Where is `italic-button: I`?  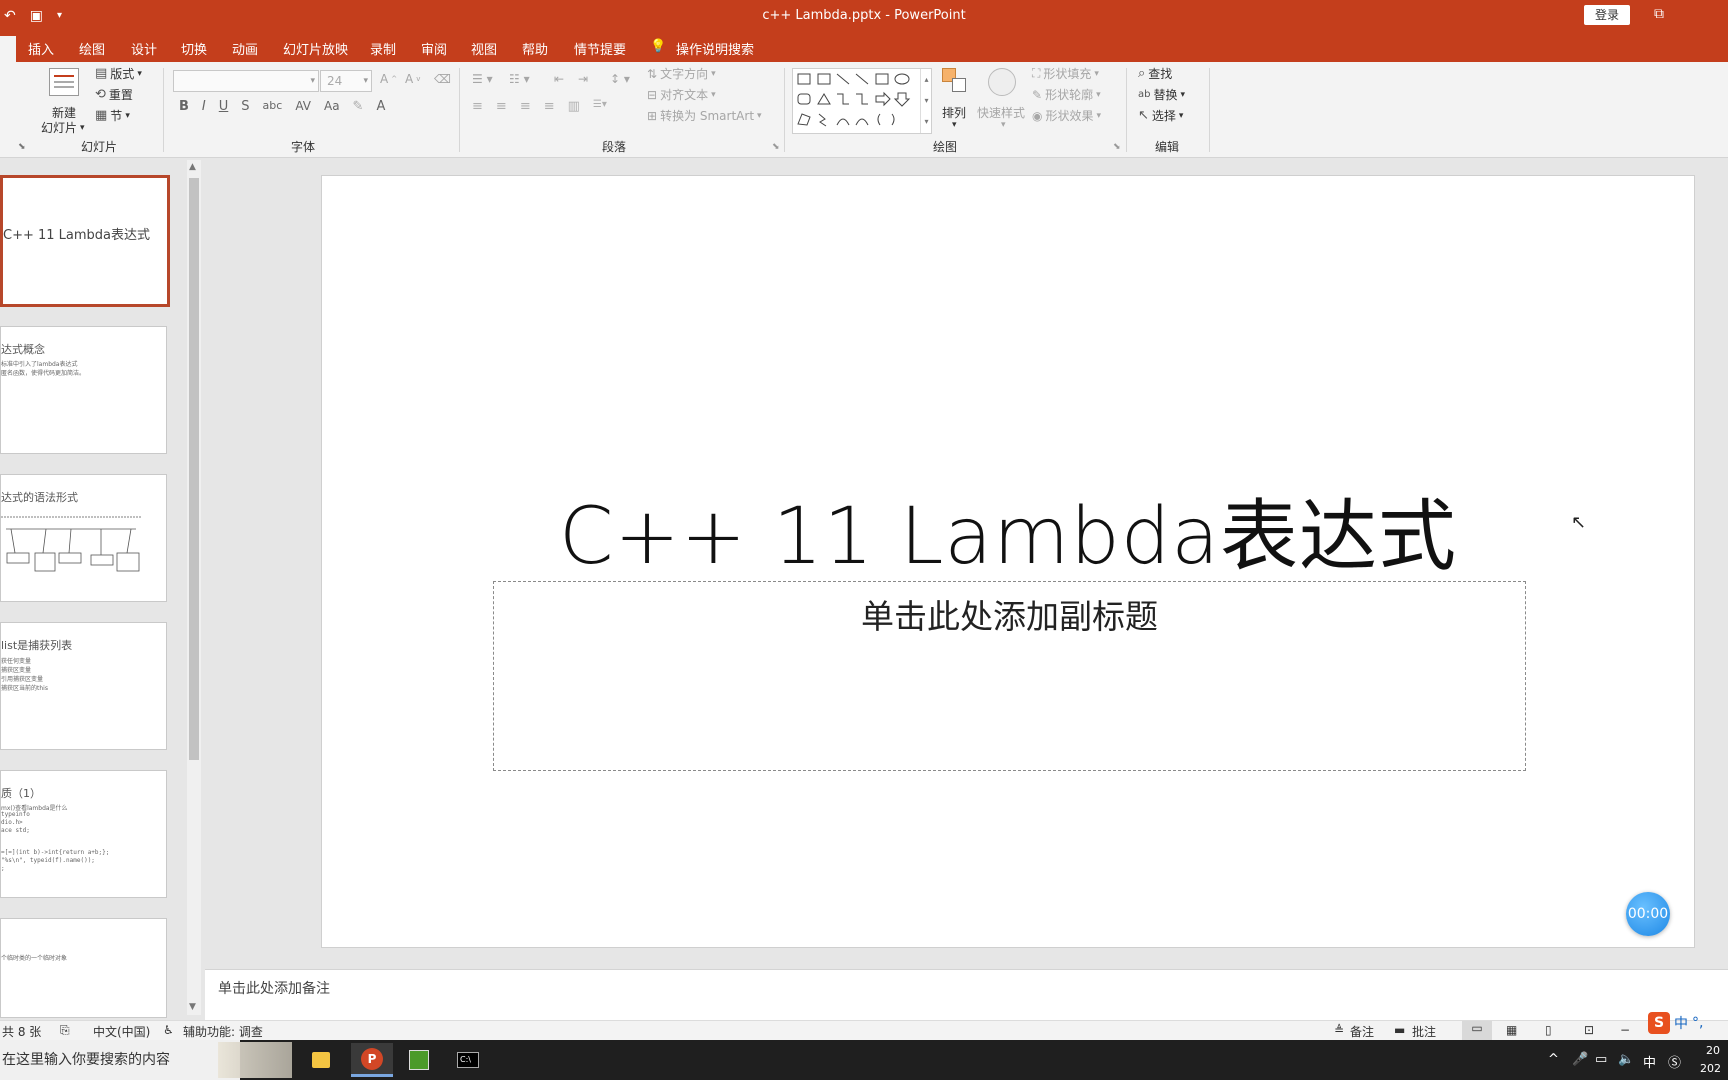 italic-button: I is located at coordinates (204, 106).